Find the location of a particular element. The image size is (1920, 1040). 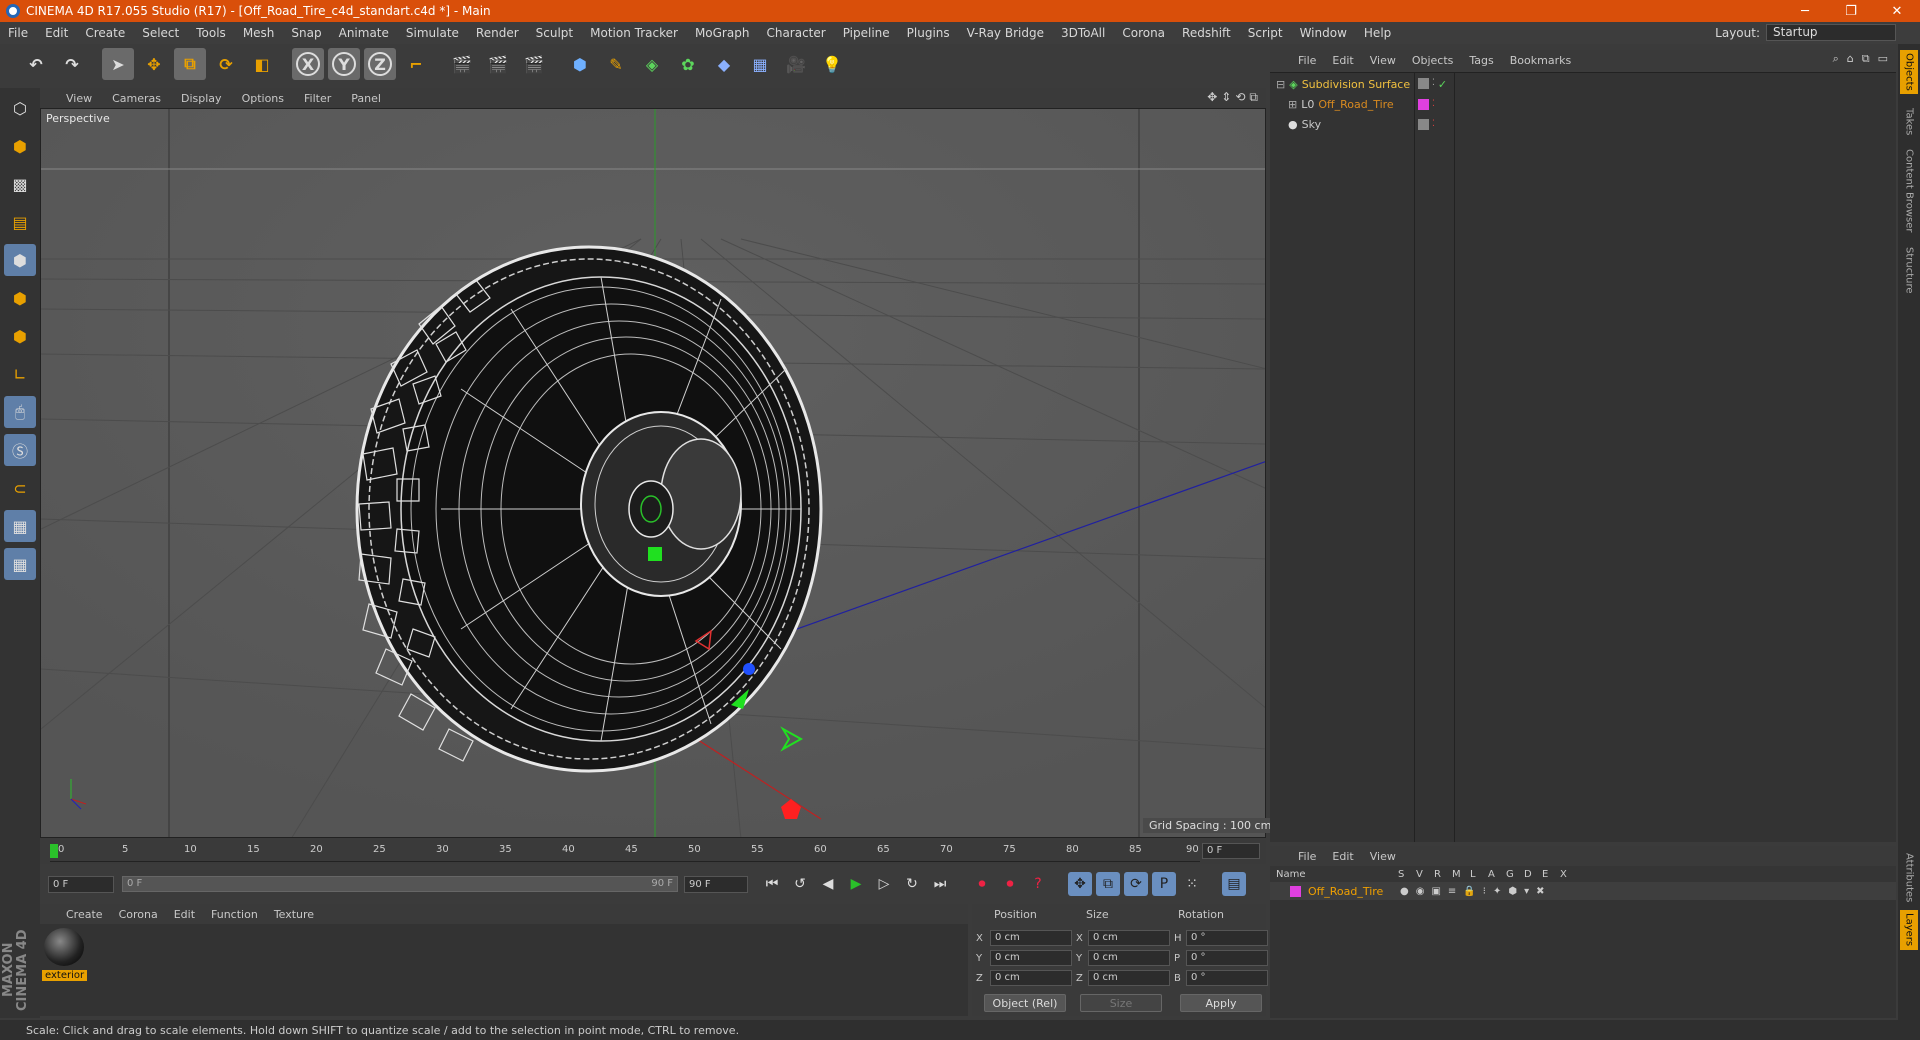

key-pla-button: ⁙ is located at coordinates (1192, 884).